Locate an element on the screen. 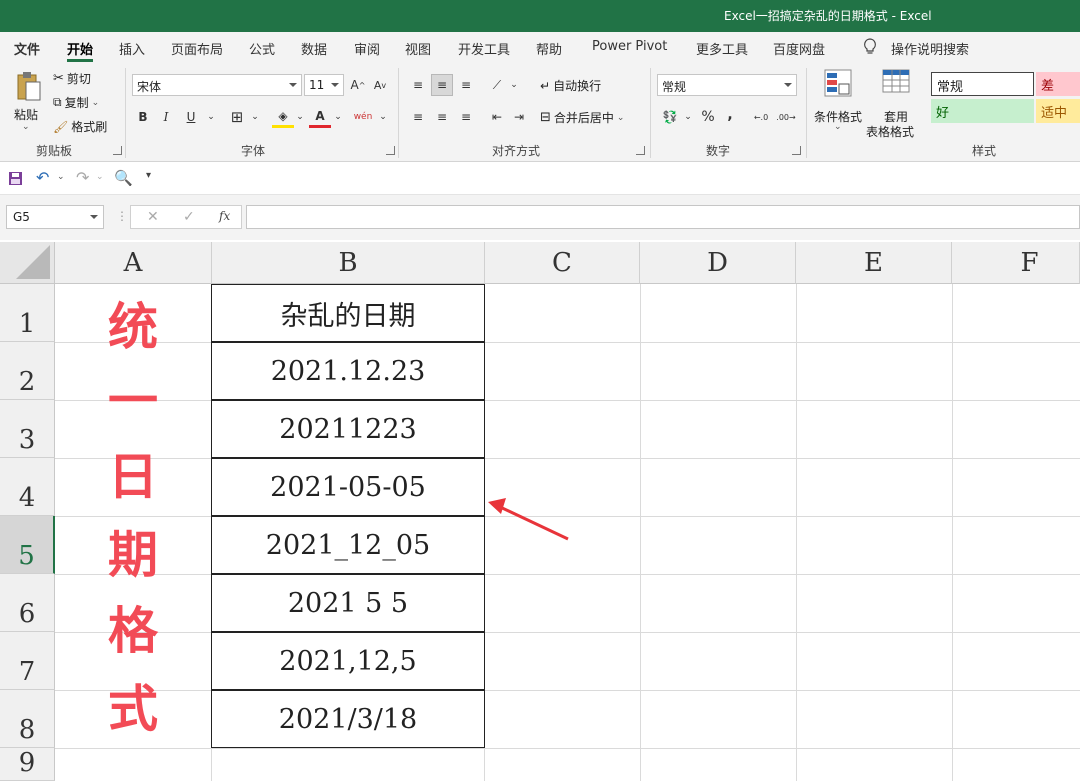 This screenshot has height=781, width=1080. enter-icon: ✓ is located at coordinates (189, 217).